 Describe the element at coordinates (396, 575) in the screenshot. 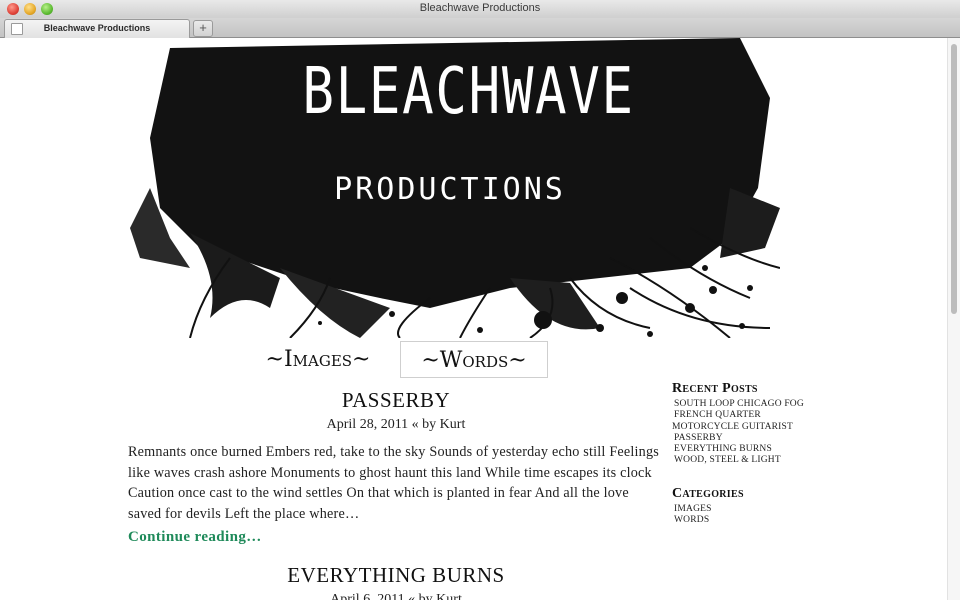

I see `post-title-link: EVERYTHING BURNS` at that location.